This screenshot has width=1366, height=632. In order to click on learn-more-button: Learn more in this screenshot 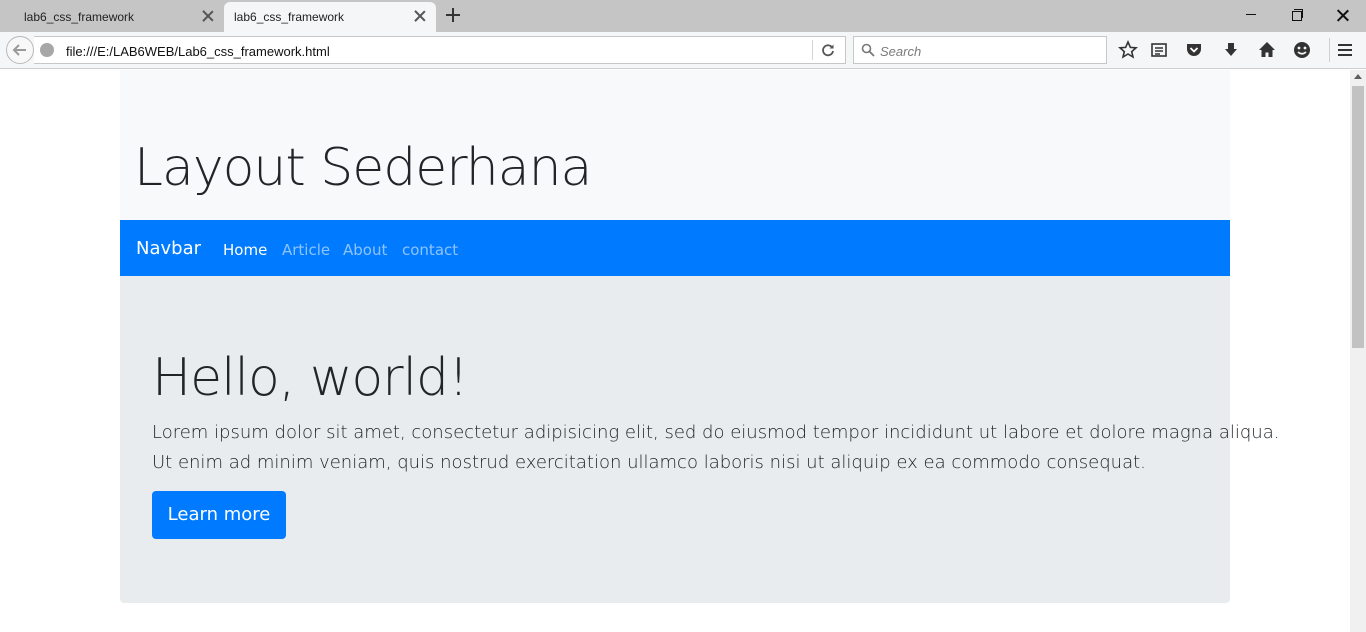, I will do `click(219, 515)`.